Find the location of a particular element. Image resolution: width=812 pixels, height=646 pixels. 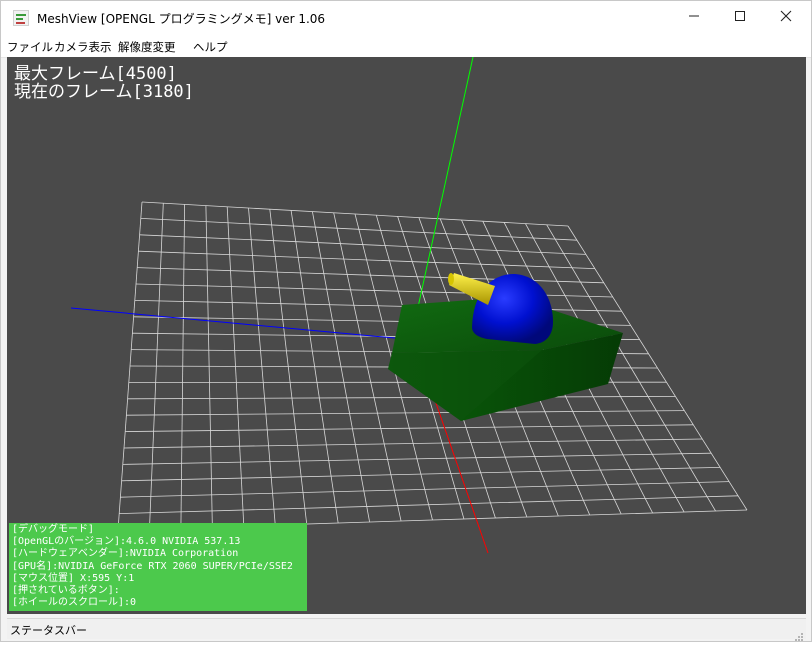

debug-mode-line: [デバッグモード] is located at coordinates (158, 530).